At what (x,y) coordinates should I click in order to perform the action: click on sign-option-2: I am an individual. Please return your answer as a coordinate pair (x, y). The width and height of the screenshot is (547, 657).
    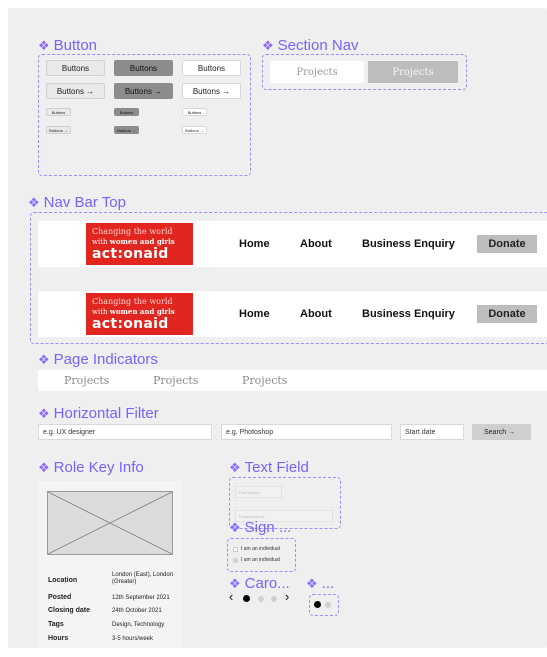
    Looking at the image, I should click on (256, 560).